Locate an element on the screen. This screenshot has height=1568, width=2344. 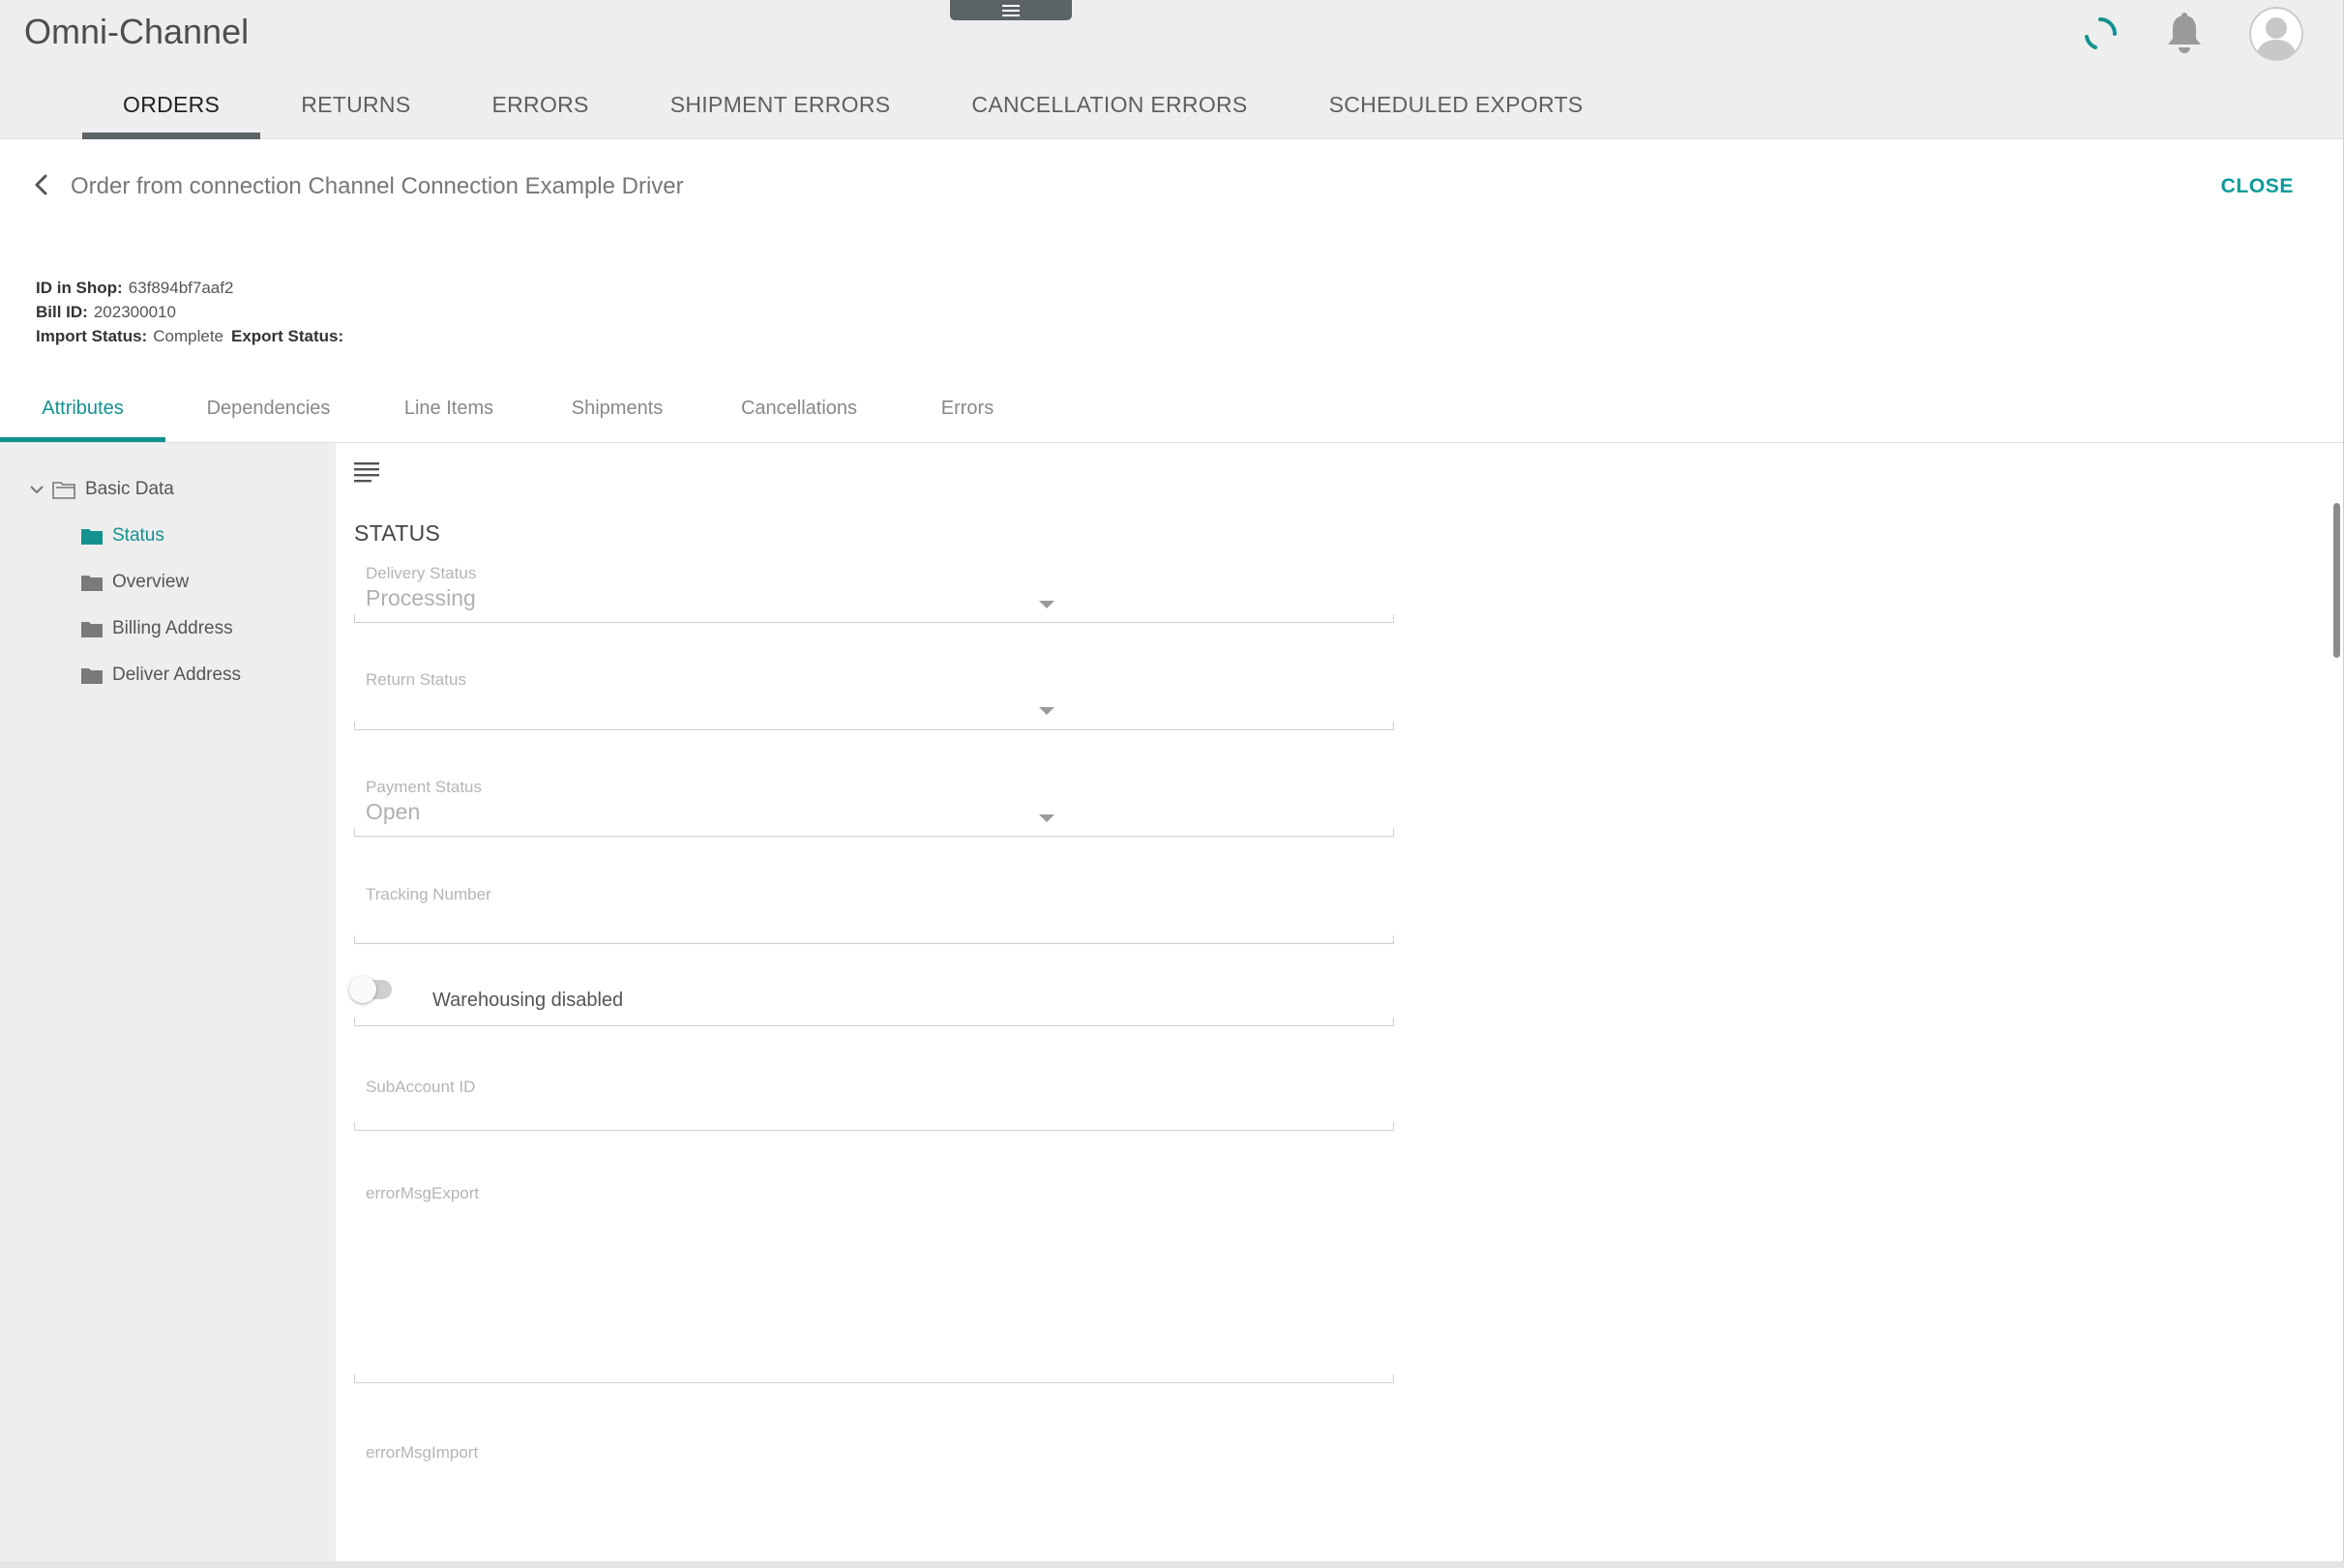
meta-status-row: Import Status: Complete Export Status: is located at coordinates (196, 336).